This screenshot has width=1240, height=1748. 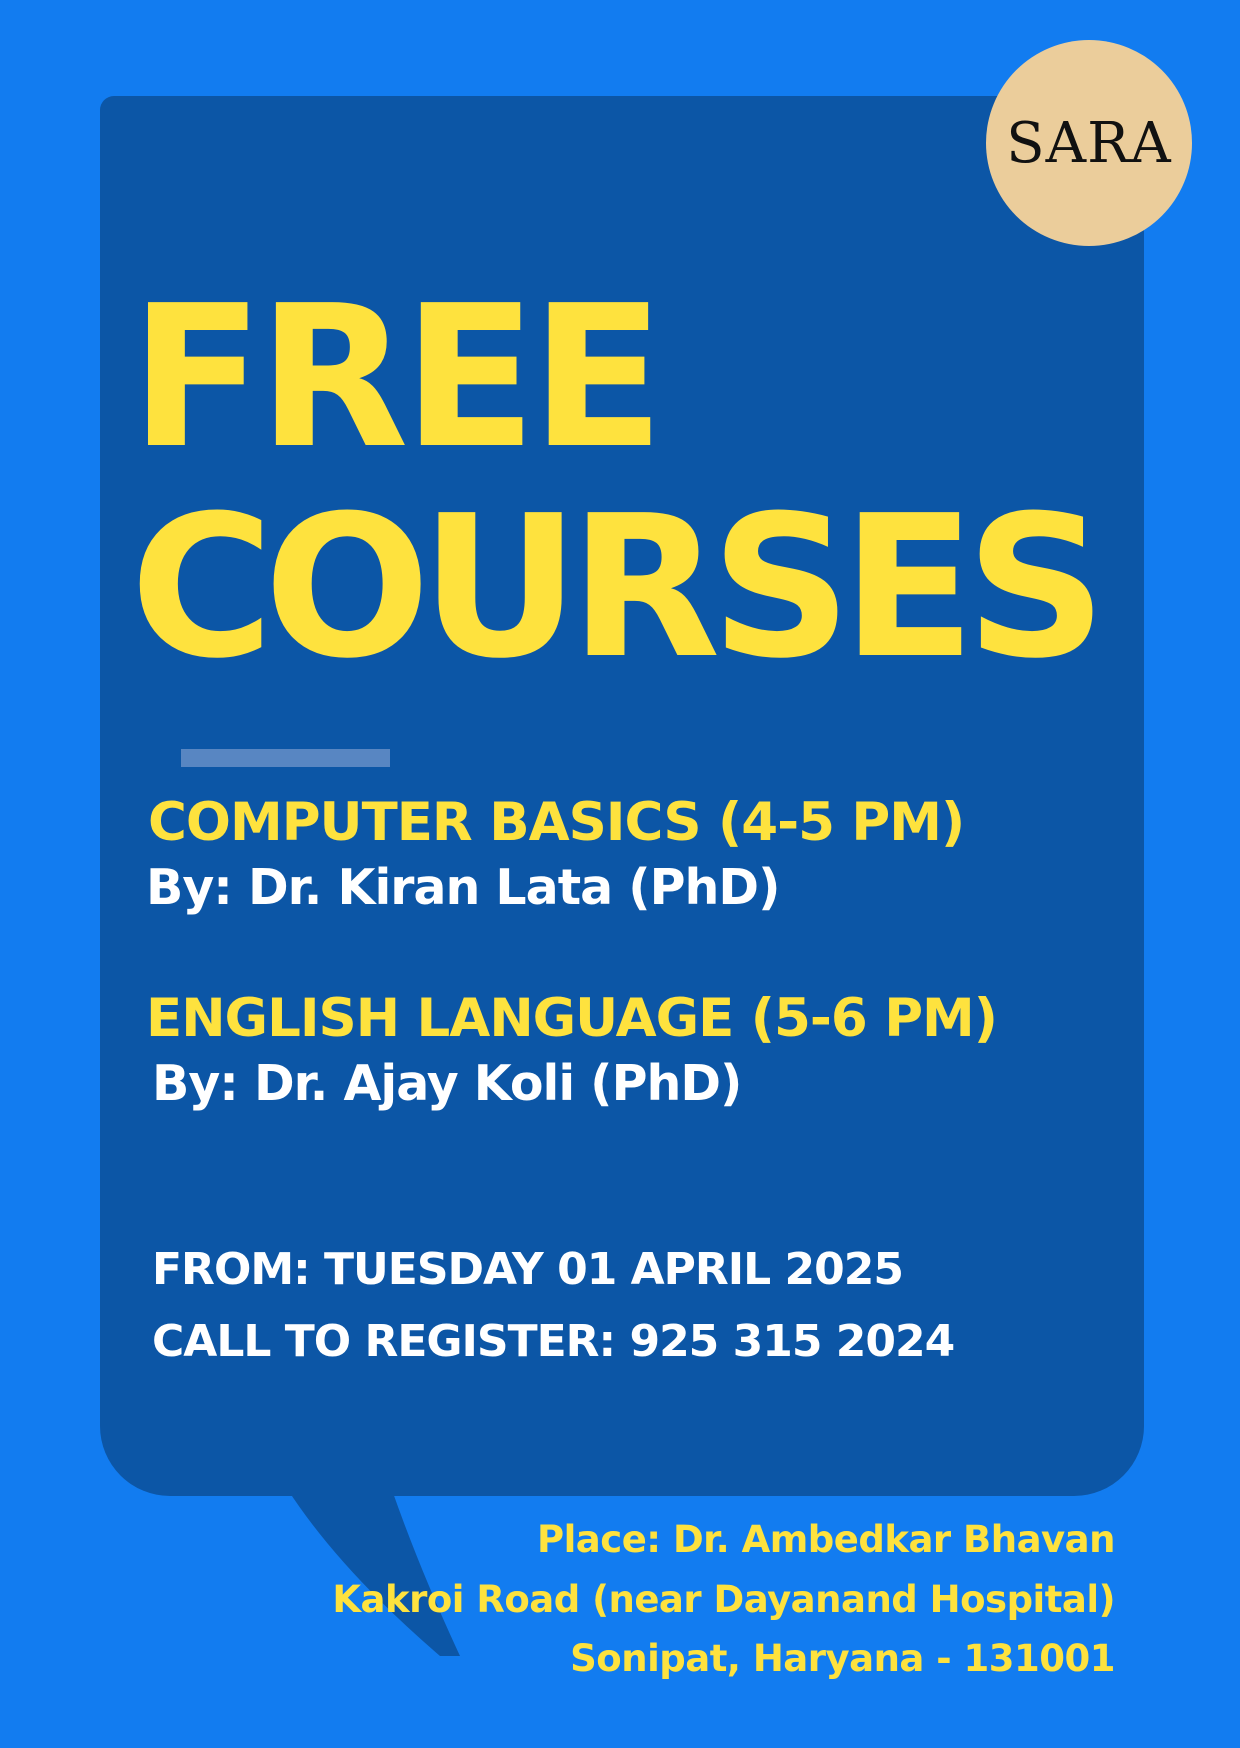 I want to click on place-line-3: Sonipat, Haryana - 131001, so click(x=842, y=1658).